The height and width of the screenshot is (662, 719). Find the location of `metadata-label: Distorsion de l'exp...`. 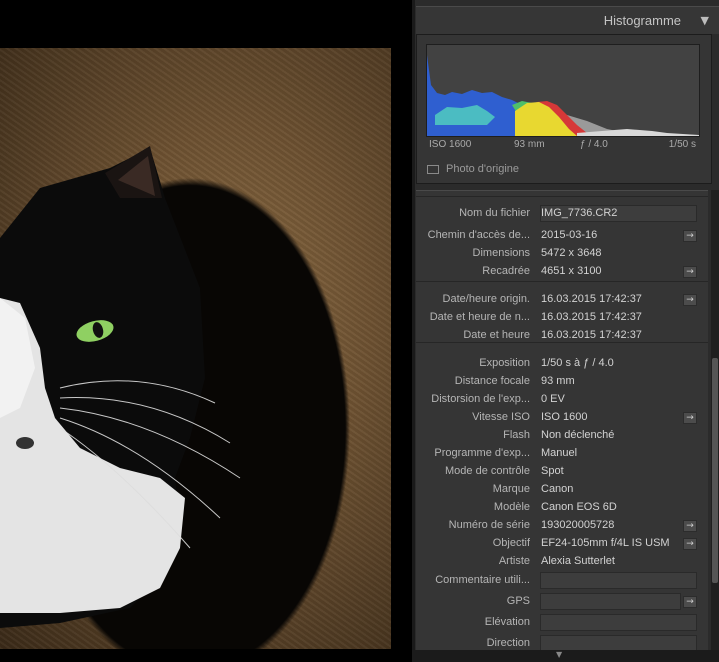

metadata-label: Distorsion de l'exp... is located at coordinates (480, 399).